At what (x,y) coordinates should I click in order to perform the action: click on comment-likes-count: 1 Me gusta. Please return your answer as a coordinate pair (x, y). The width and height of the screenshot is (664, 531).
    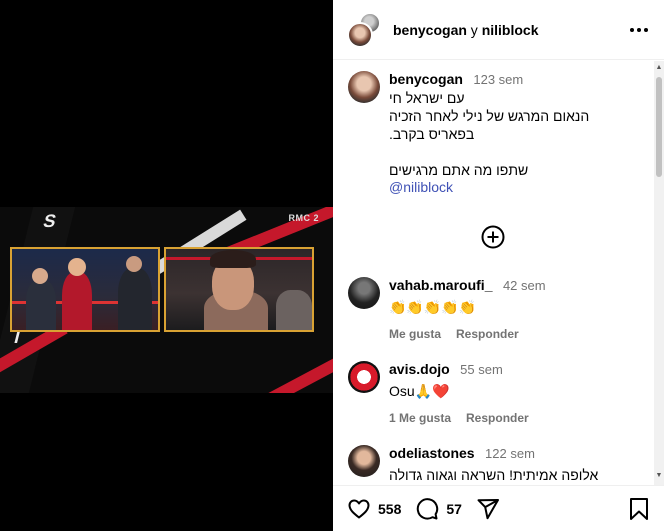
    Looking at the image, I should click on (420, 418).